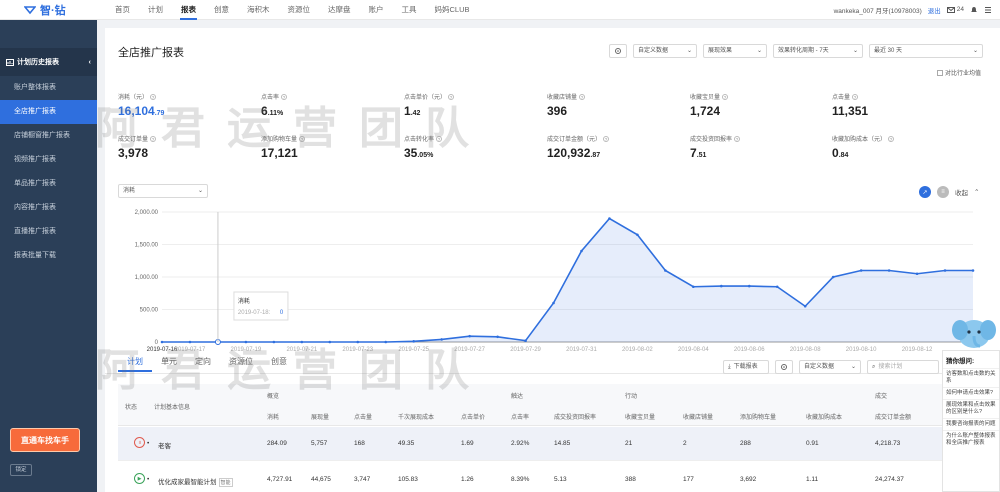  Describe the element at coordinates (760, 105) in the screenshot. I see `metric-card: 收藏宝贝量? 1,724` at that location.